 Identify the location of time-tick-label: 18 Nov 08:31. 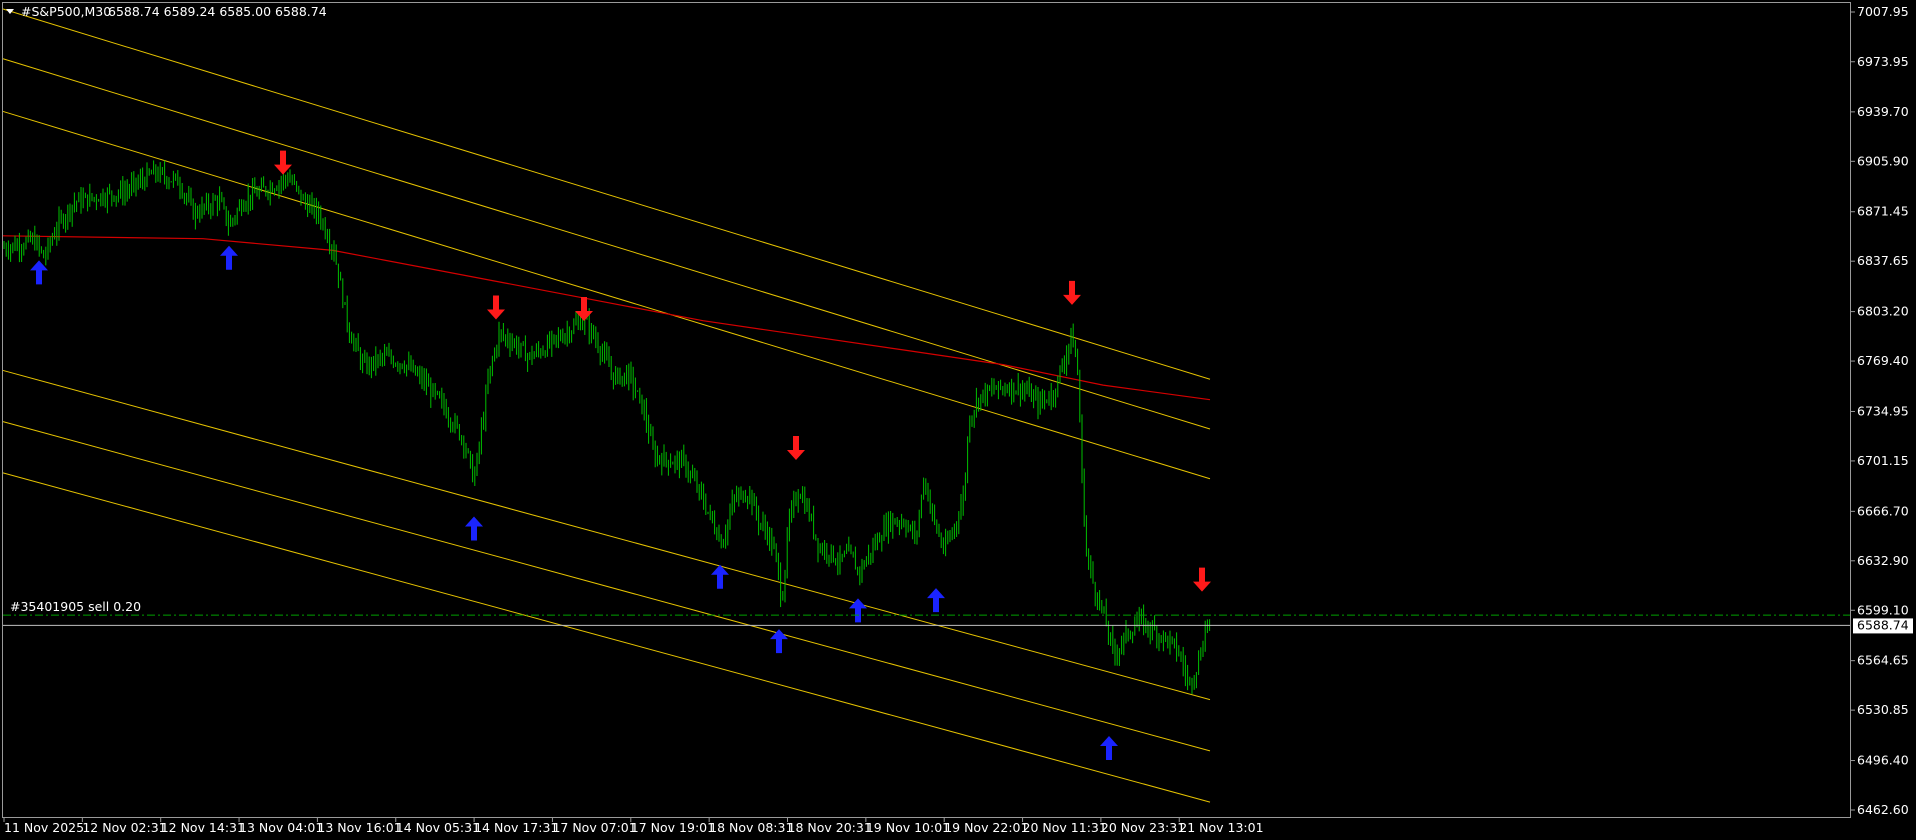
(751, 827).